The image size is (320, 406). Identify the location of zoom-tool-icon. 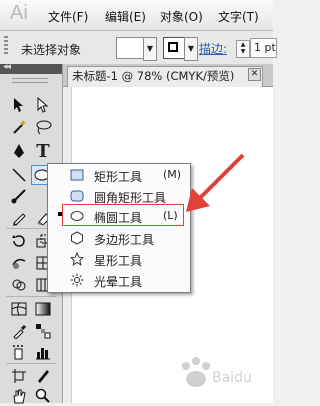
(43, 396).